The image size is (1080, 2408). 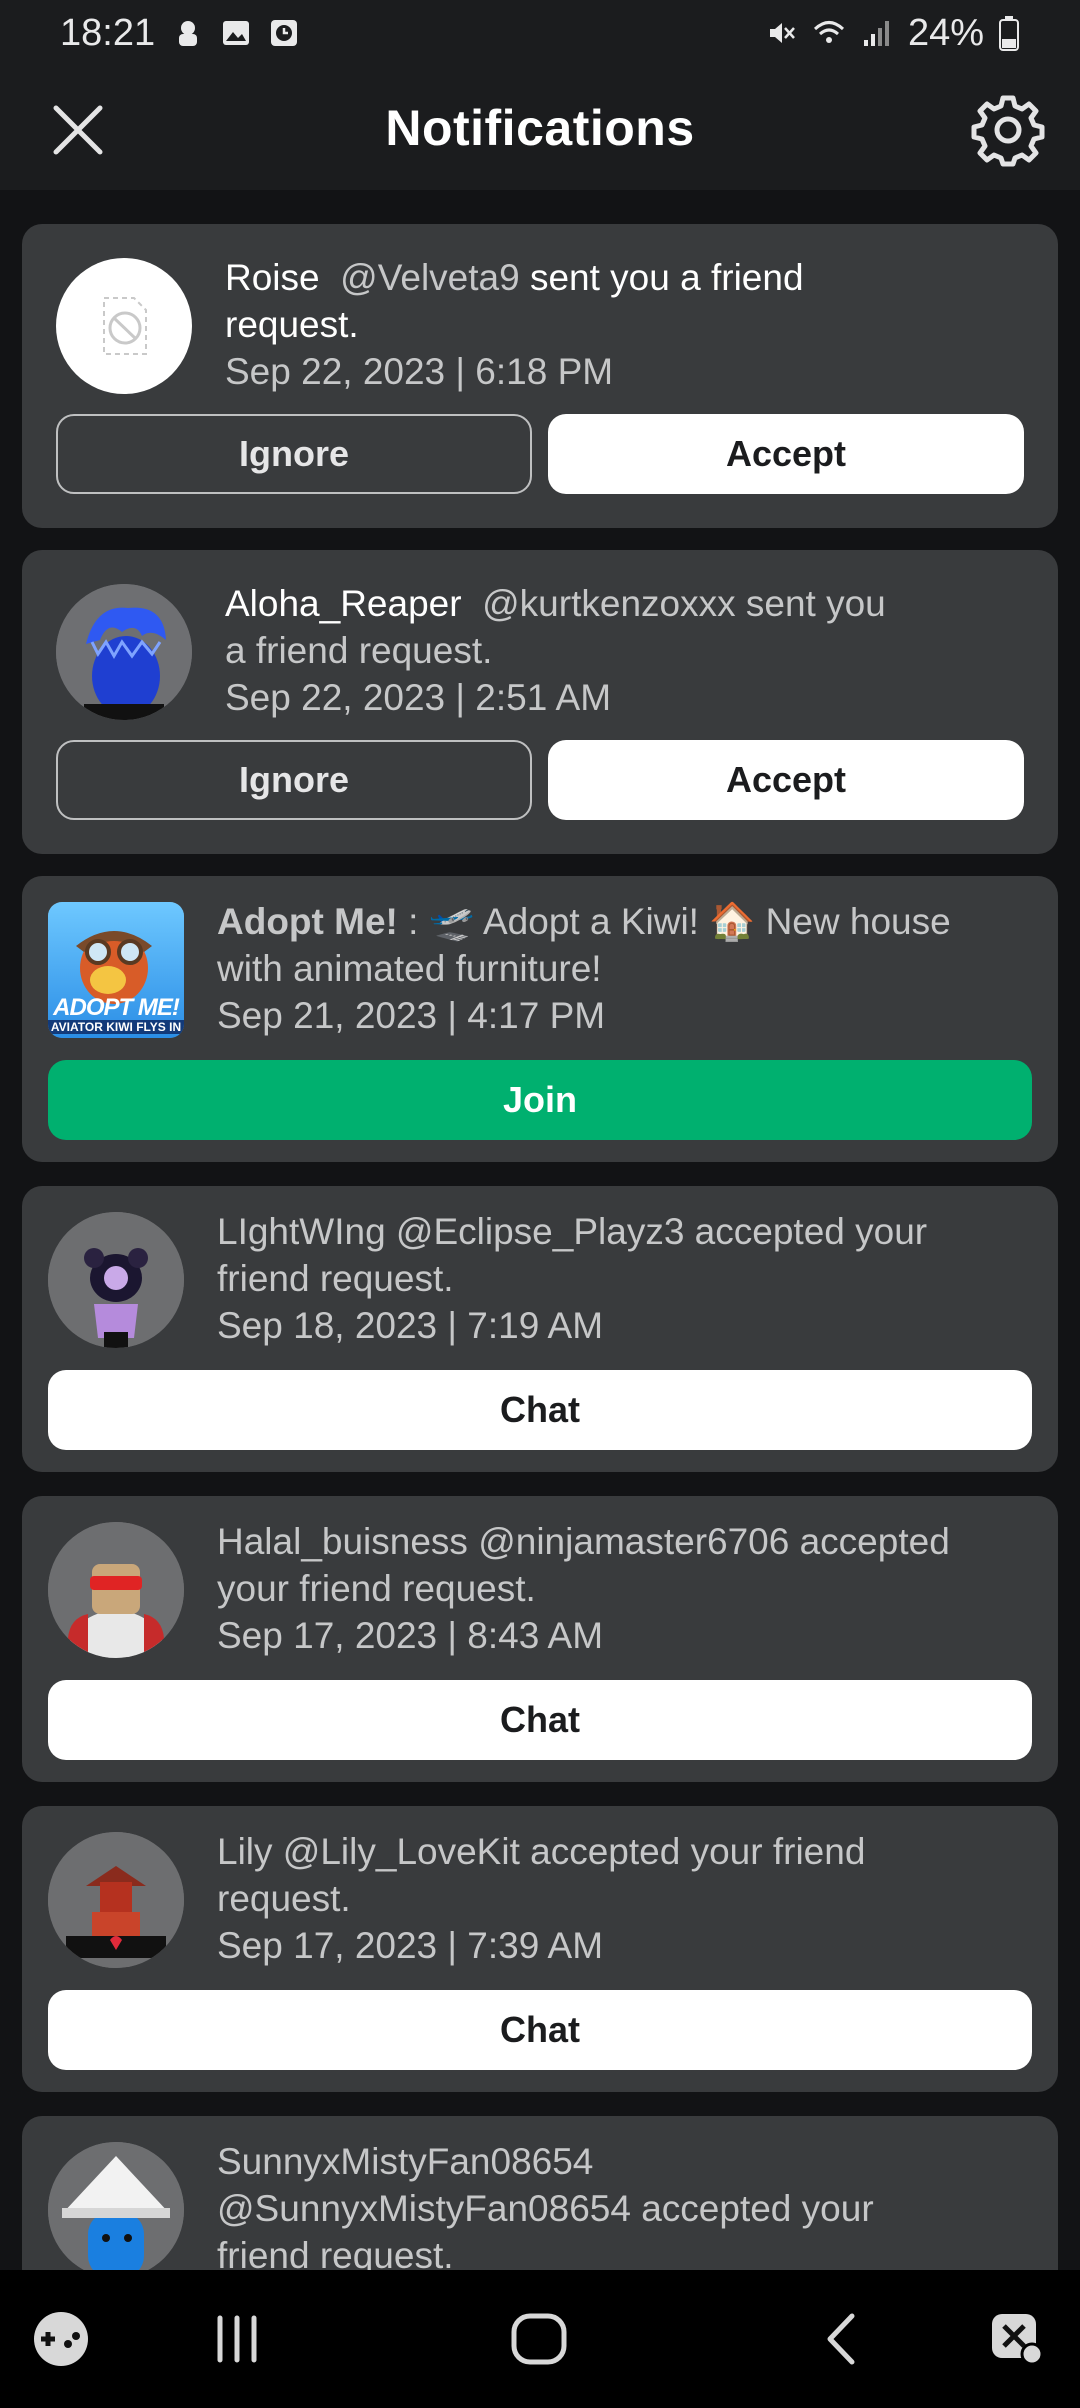 I want to click on header: Notifications, so click(x=540, y=128).